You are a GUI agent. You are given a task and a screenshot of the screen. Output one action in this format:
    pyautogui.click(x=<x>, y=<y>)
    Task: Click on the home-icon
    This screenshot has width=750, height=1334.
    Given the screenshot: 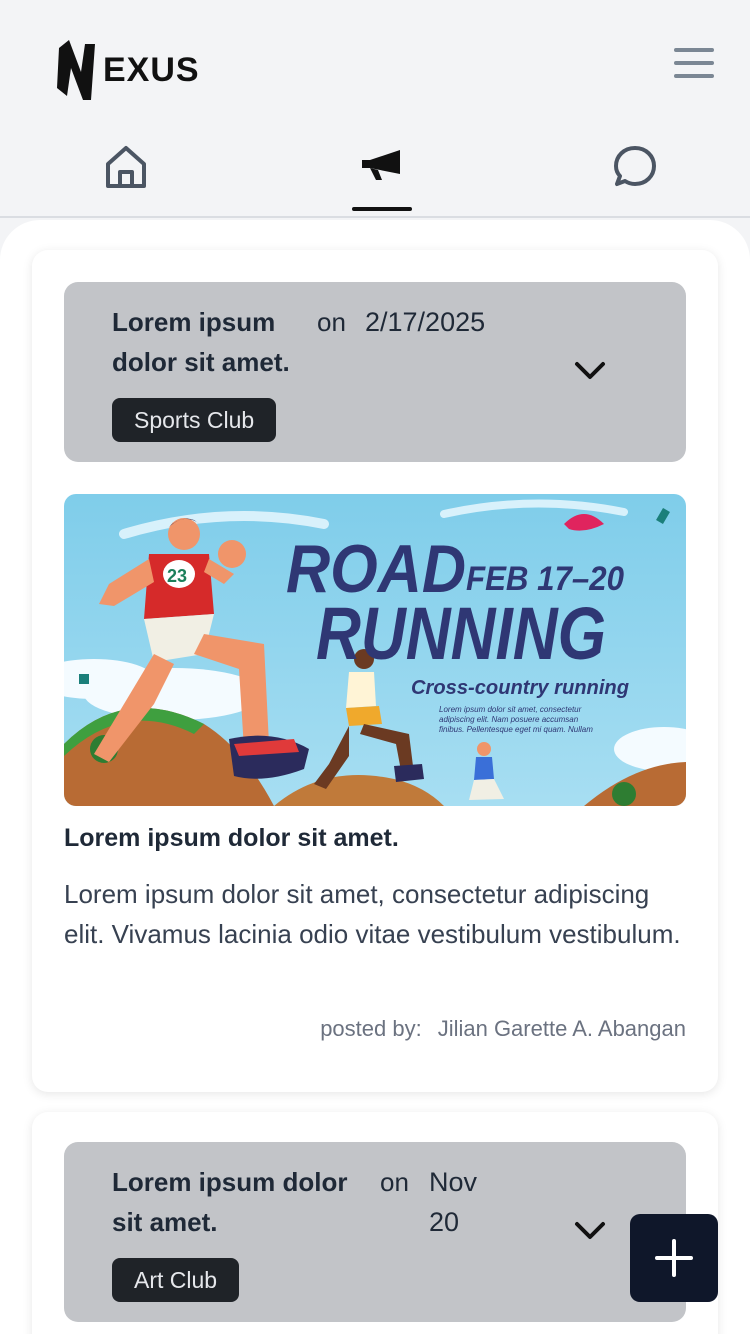 What is the action you would take?
    pyautogui.click(x=126, y=167)
    